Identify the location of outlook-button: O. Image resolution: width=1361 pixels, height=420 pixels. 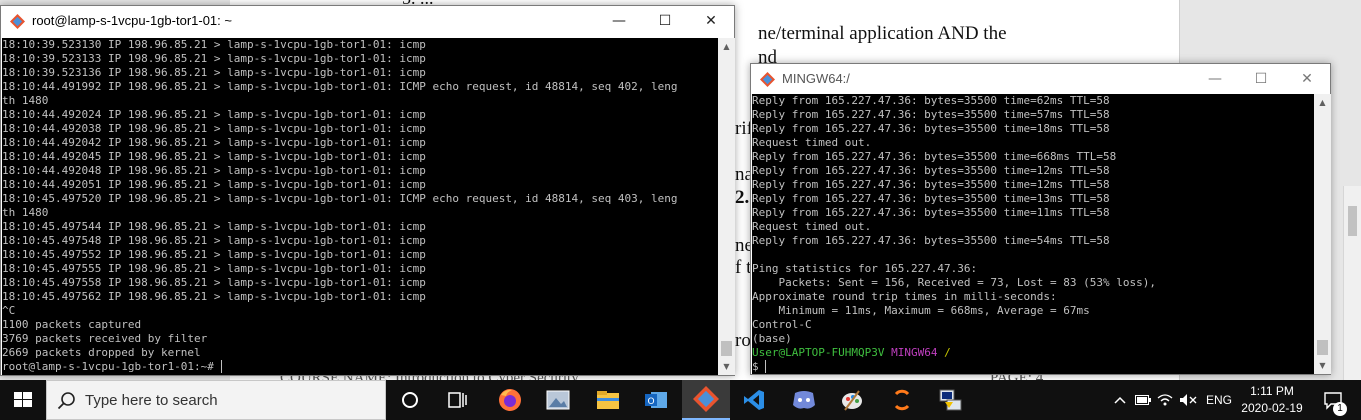
(656, 400).